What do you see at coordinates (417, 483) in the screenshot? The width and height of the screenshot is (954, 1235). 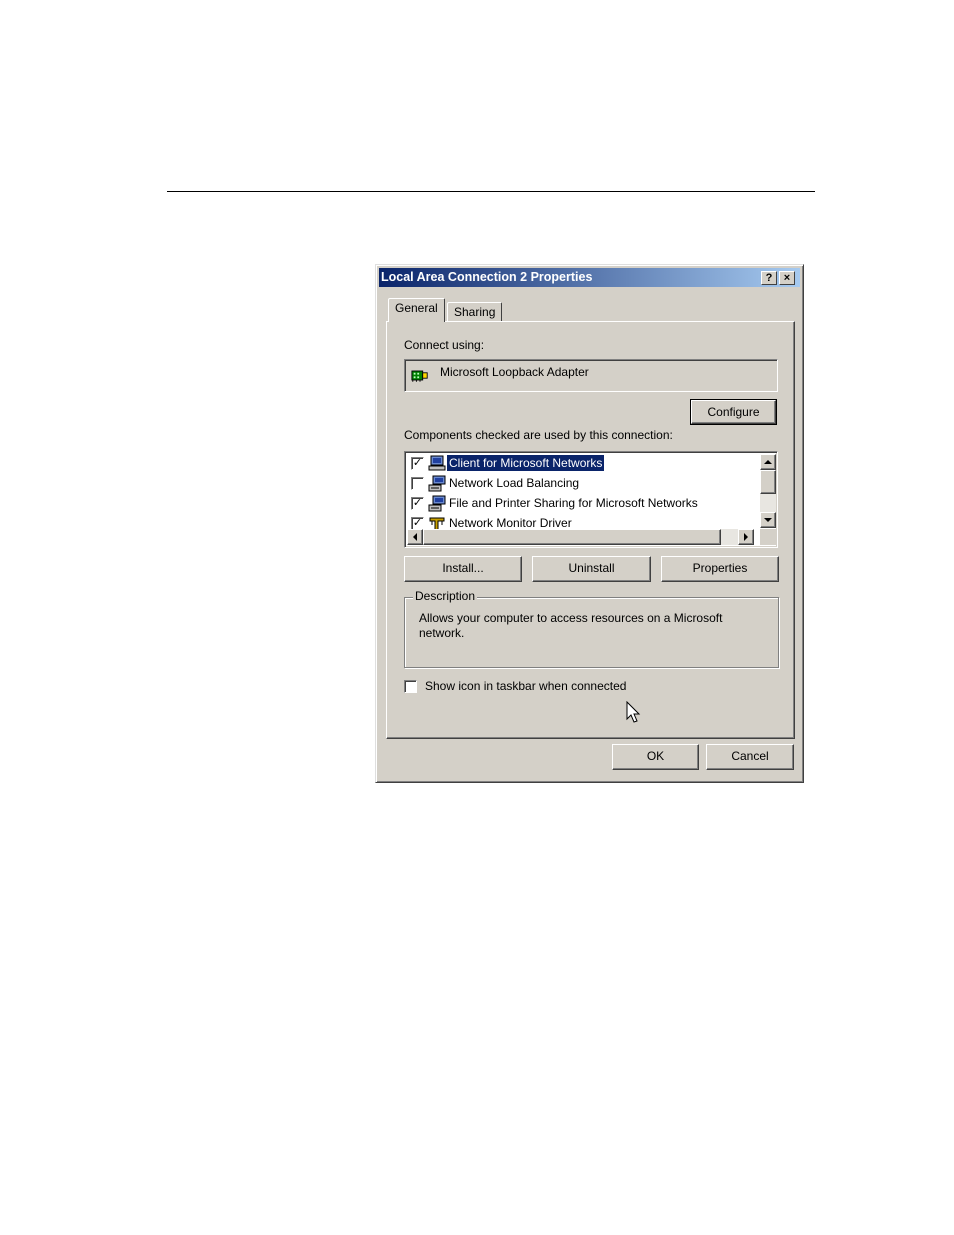 I see `component-checkbox` at bounding box center [417, 483].